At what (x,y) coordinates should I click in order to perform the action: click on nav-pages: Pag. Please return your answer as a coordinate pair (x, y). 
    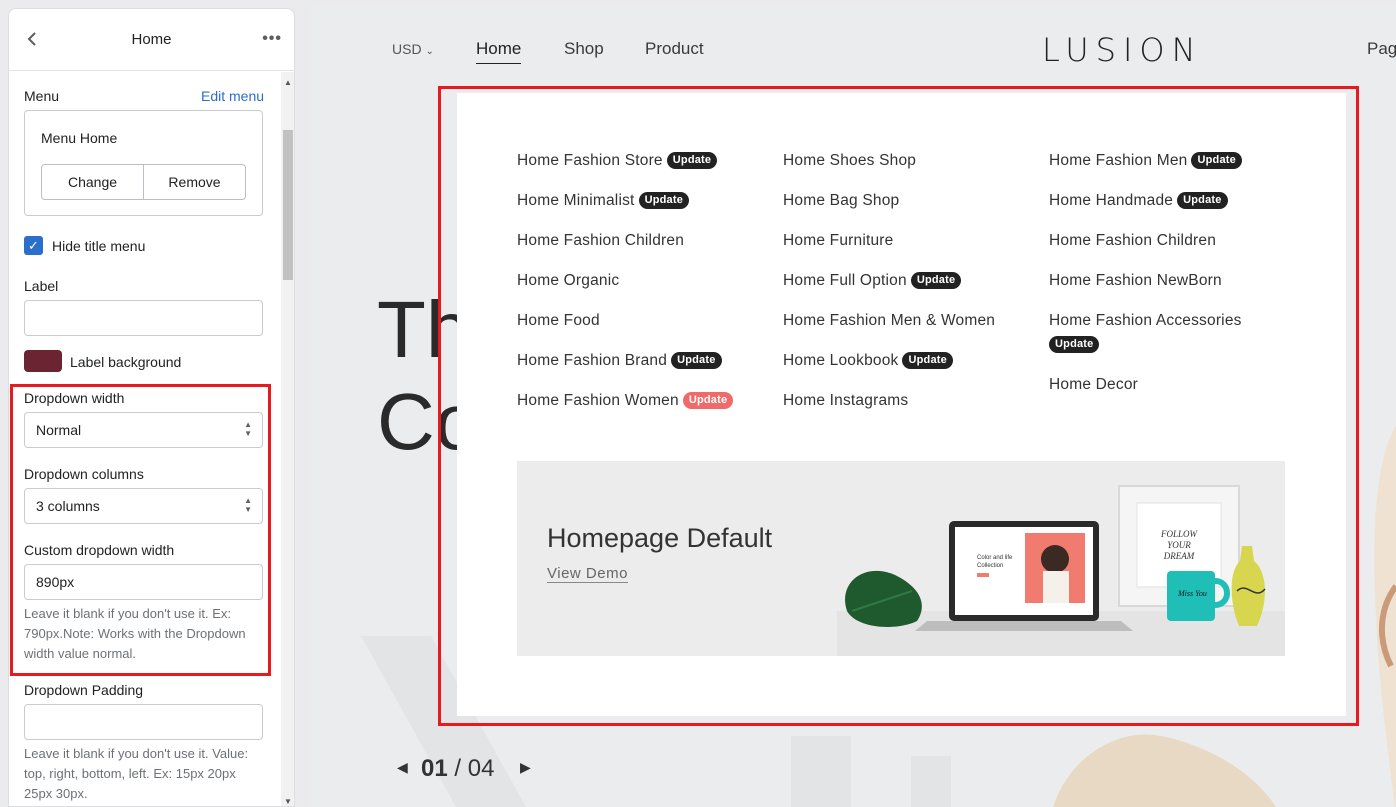
    Looking at the image, I should click on (1381, 49).